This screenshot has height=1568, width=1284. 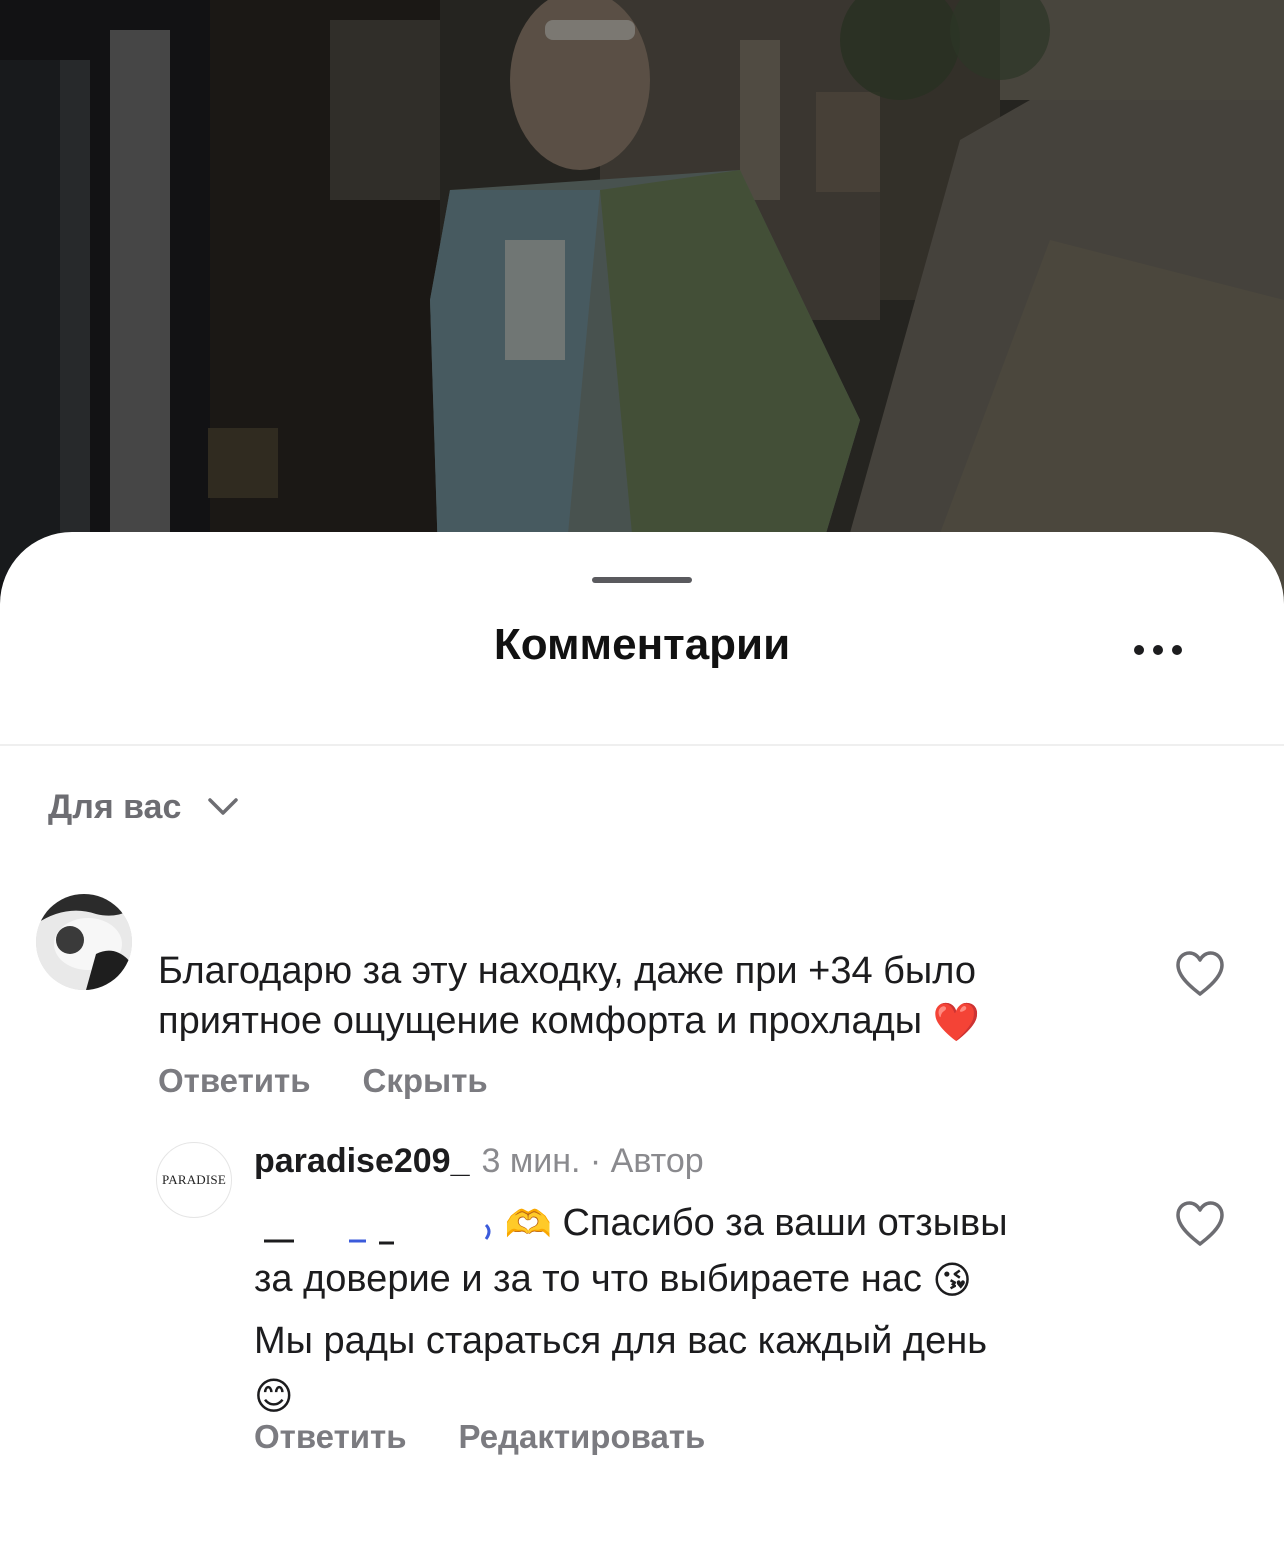 What do you see at coordinates (330, 1437) in the screenshot?
I see `reply-to-reply-button: Ответить` at bounding box center [330, 1437].